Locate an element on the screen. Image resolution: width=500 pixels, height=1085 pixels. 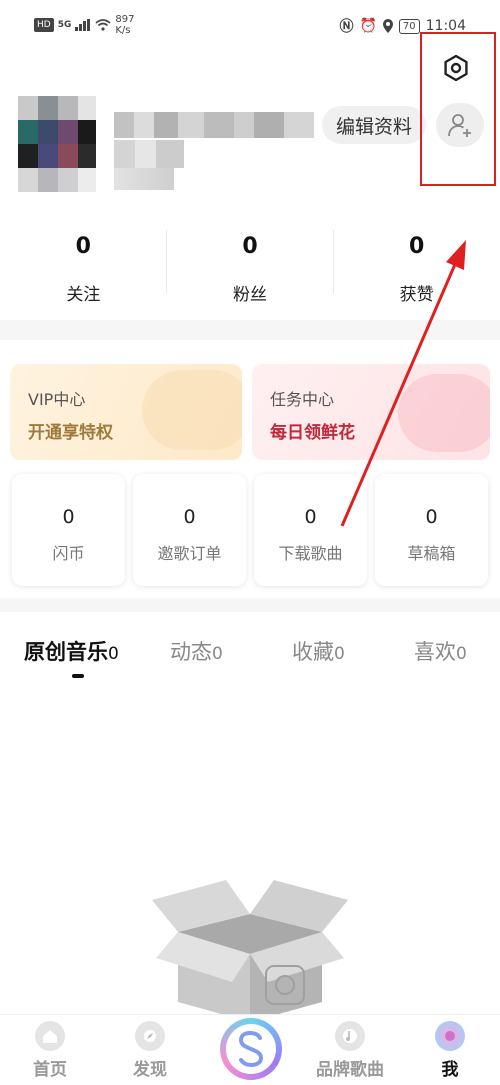
location-icon is located at coordinates (387, 26).